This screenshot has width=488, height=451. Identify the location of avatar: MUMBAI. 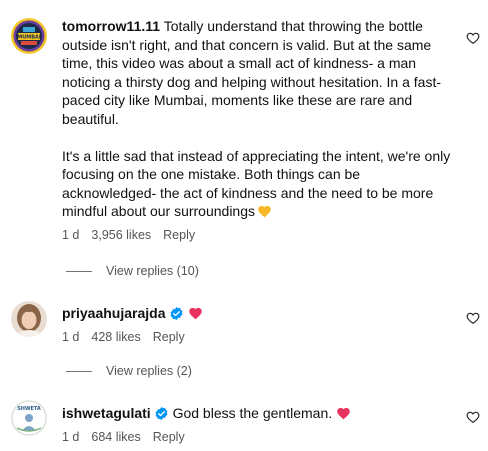
(29, 36).